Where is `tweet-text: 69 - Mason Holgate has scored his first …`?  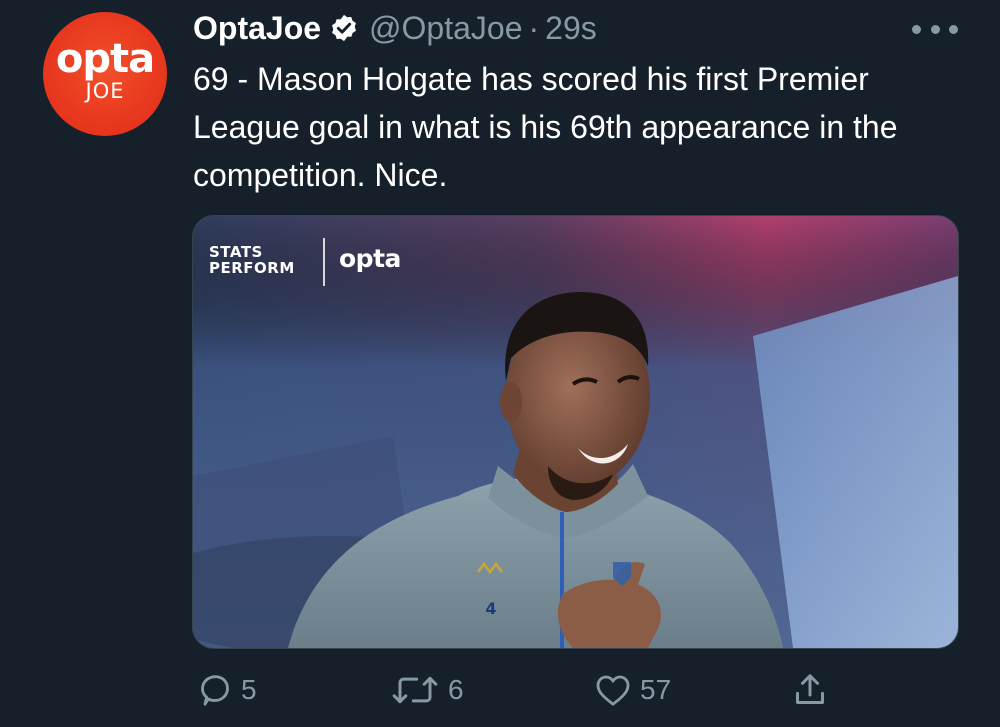
tweet-text: 69 - Mason Holgate has scored his first … is located at coordinates (545, 127).